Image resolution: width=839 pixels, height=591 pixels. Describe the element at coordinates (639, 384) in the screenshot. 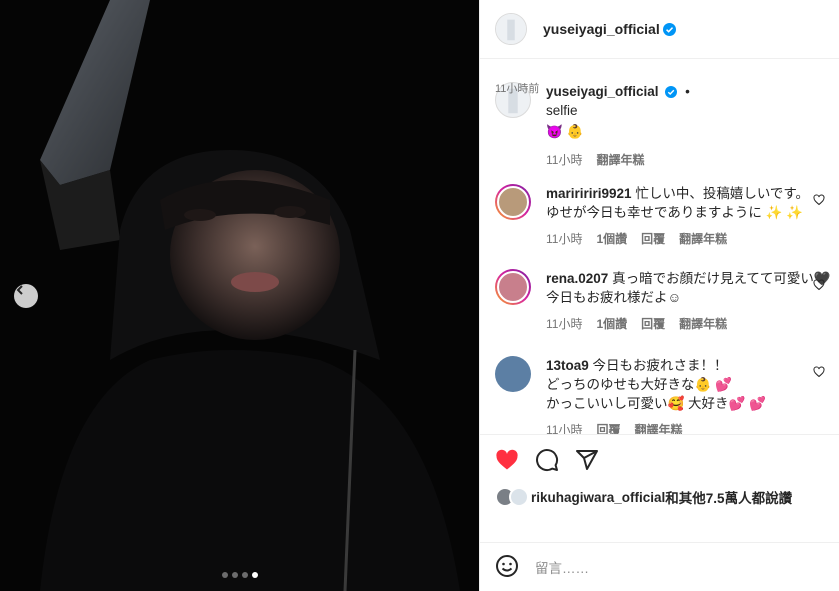

I see `comment-text-line: どっちのゆせも大好きな👶 💕` at that location.